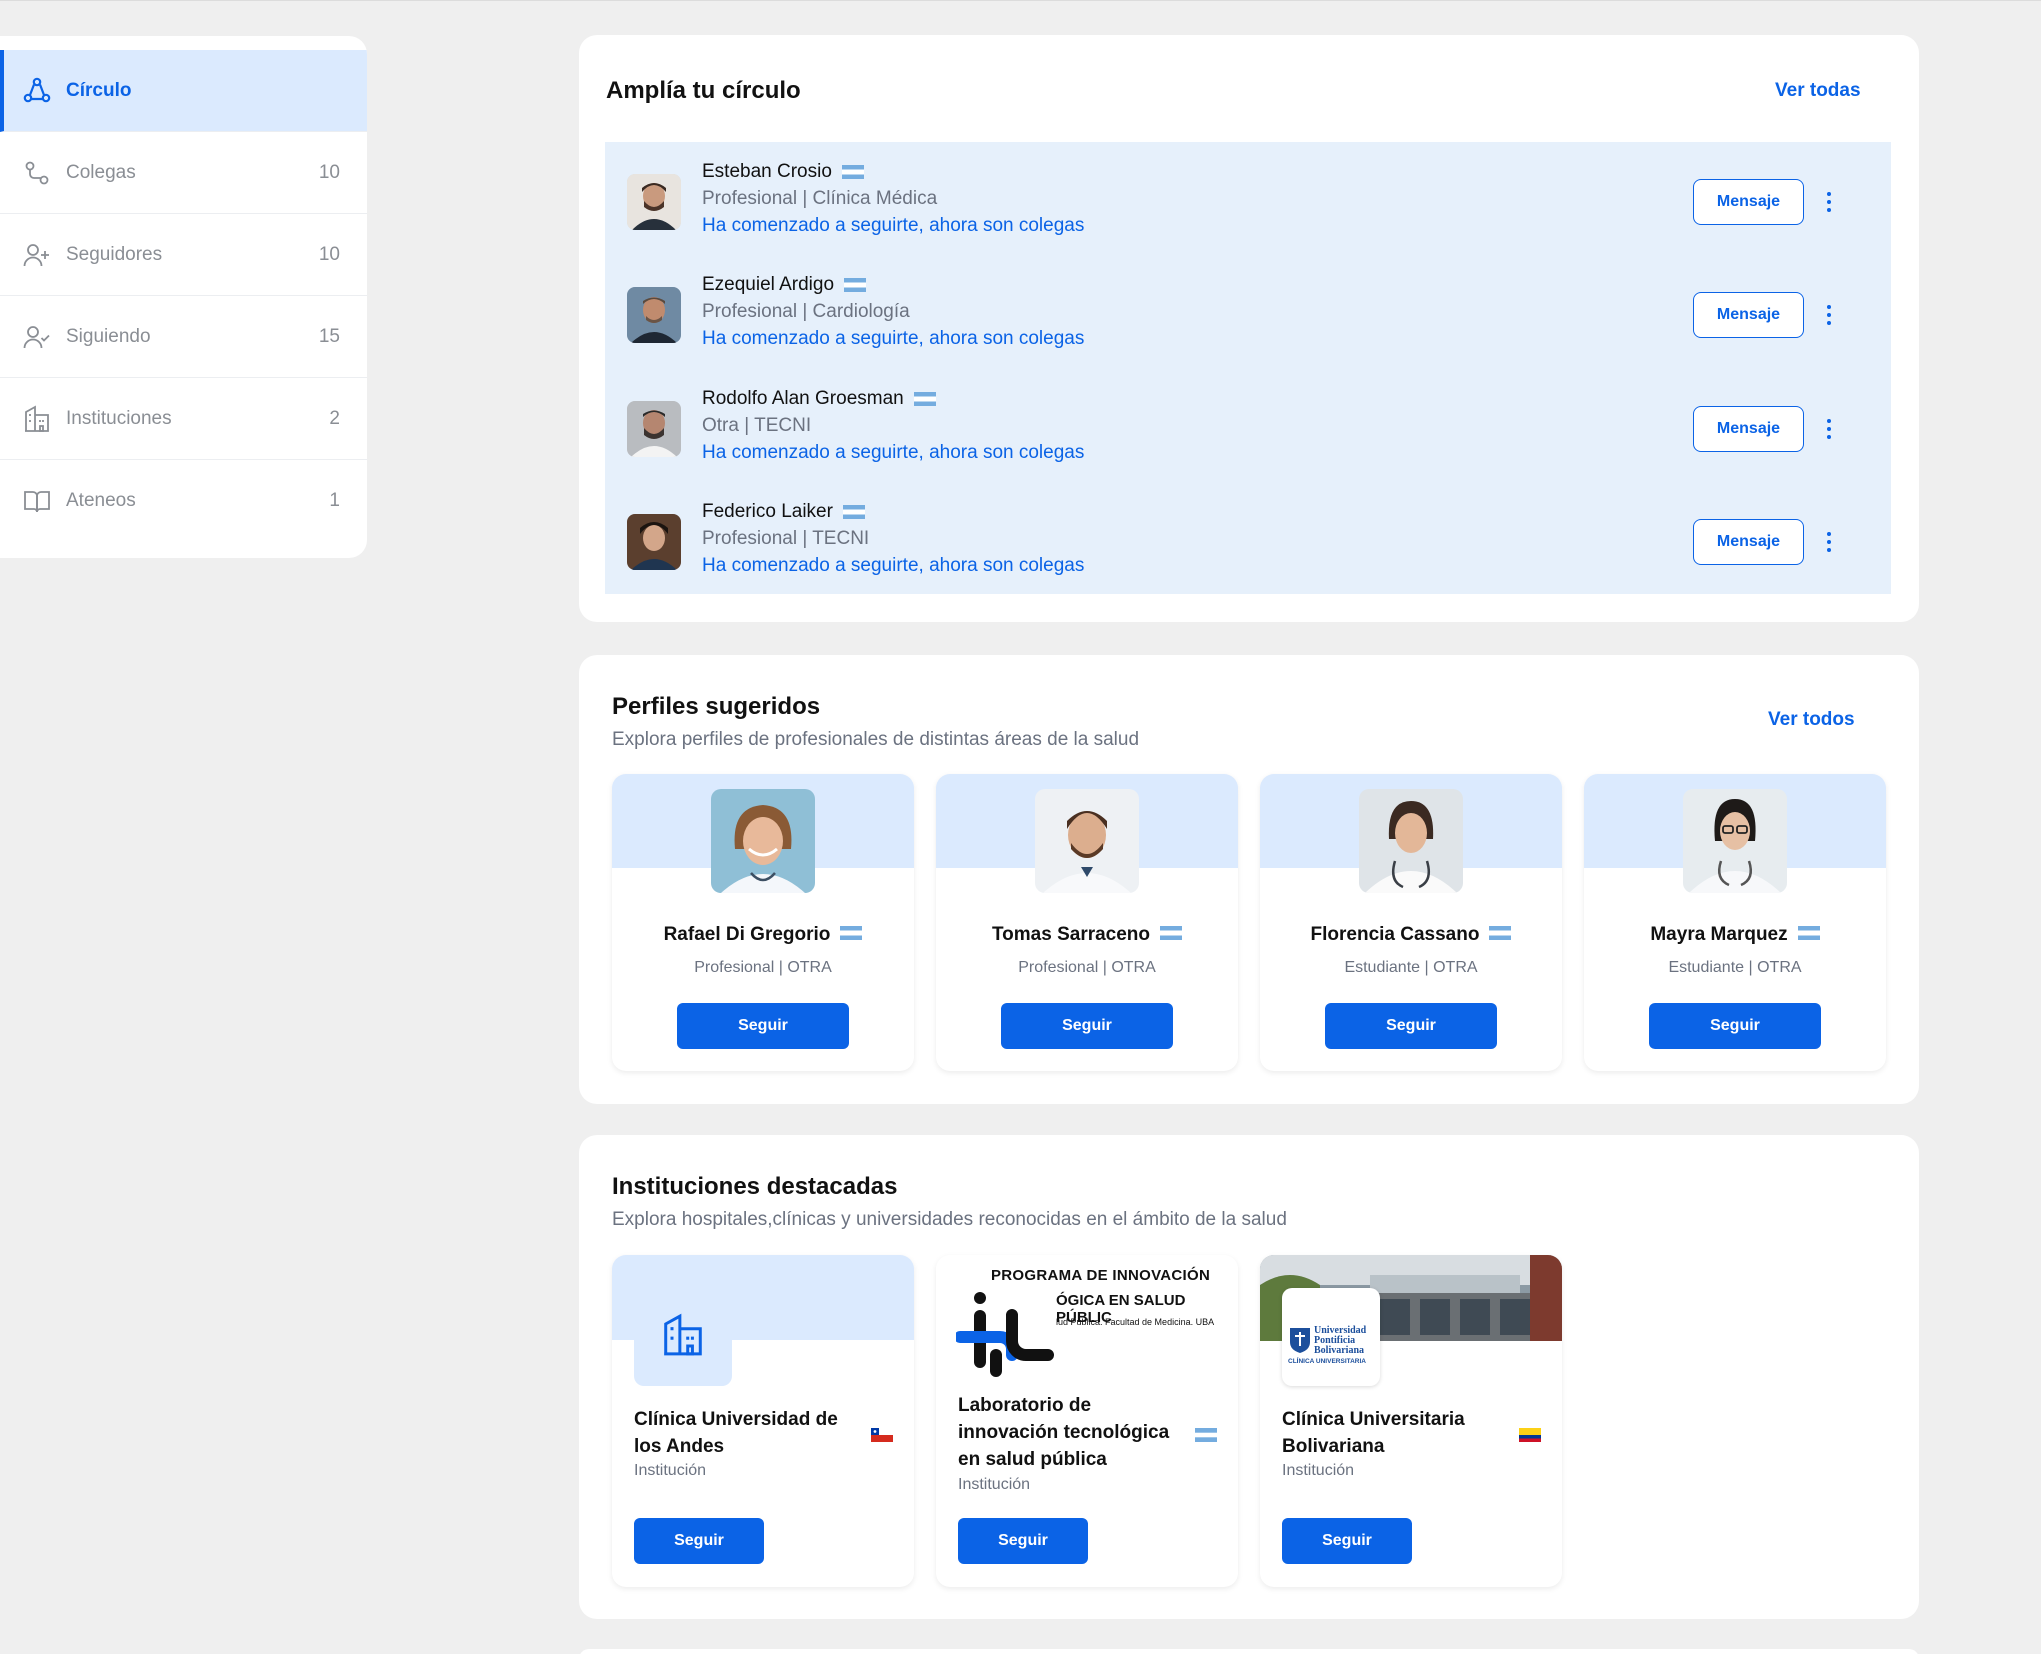 Image resolution: width=2041 pixels, height=1654 pixels. I want to click on card-title: Perfiles sugeridos, so click(716, 706).